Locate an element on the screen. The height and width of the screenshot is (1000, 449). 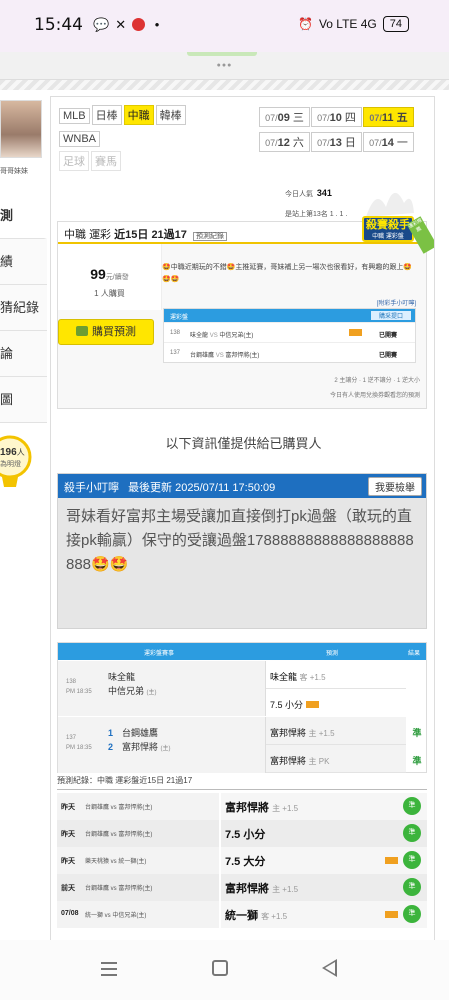
sidebar-item-chart: 圖 is located at coordinates (23, 400).